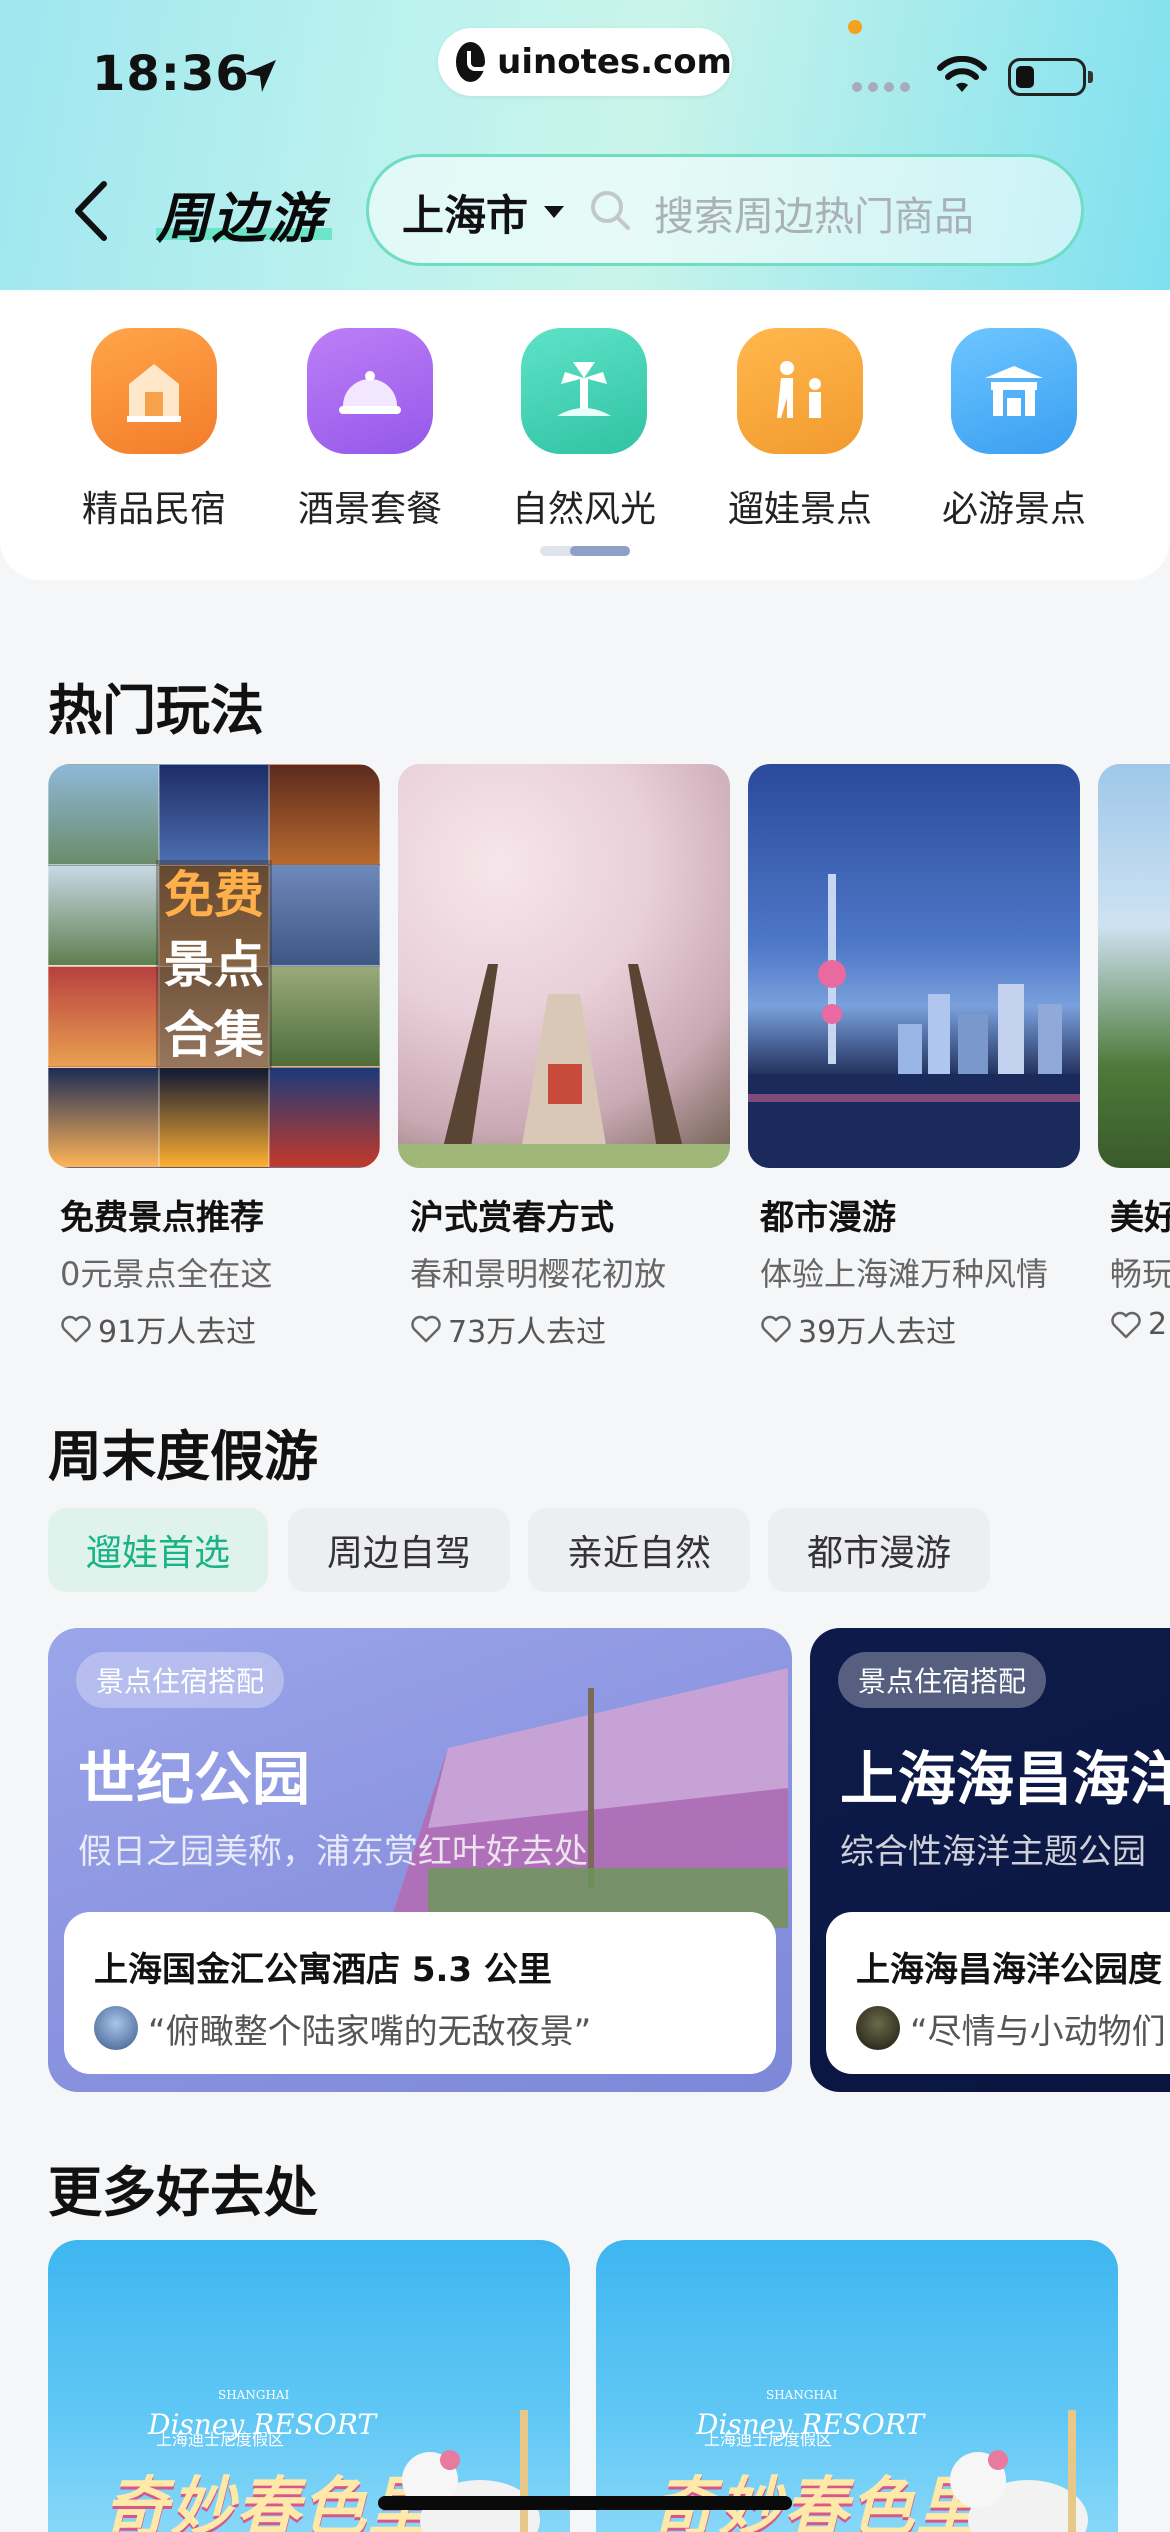 The height and width of the screenshot is (2532, 1170). What do you see at coordinates (183, 1456) in the screenshot?
I see `weekend-section-title: 周末度假游` at bounding box center [183, 1456].